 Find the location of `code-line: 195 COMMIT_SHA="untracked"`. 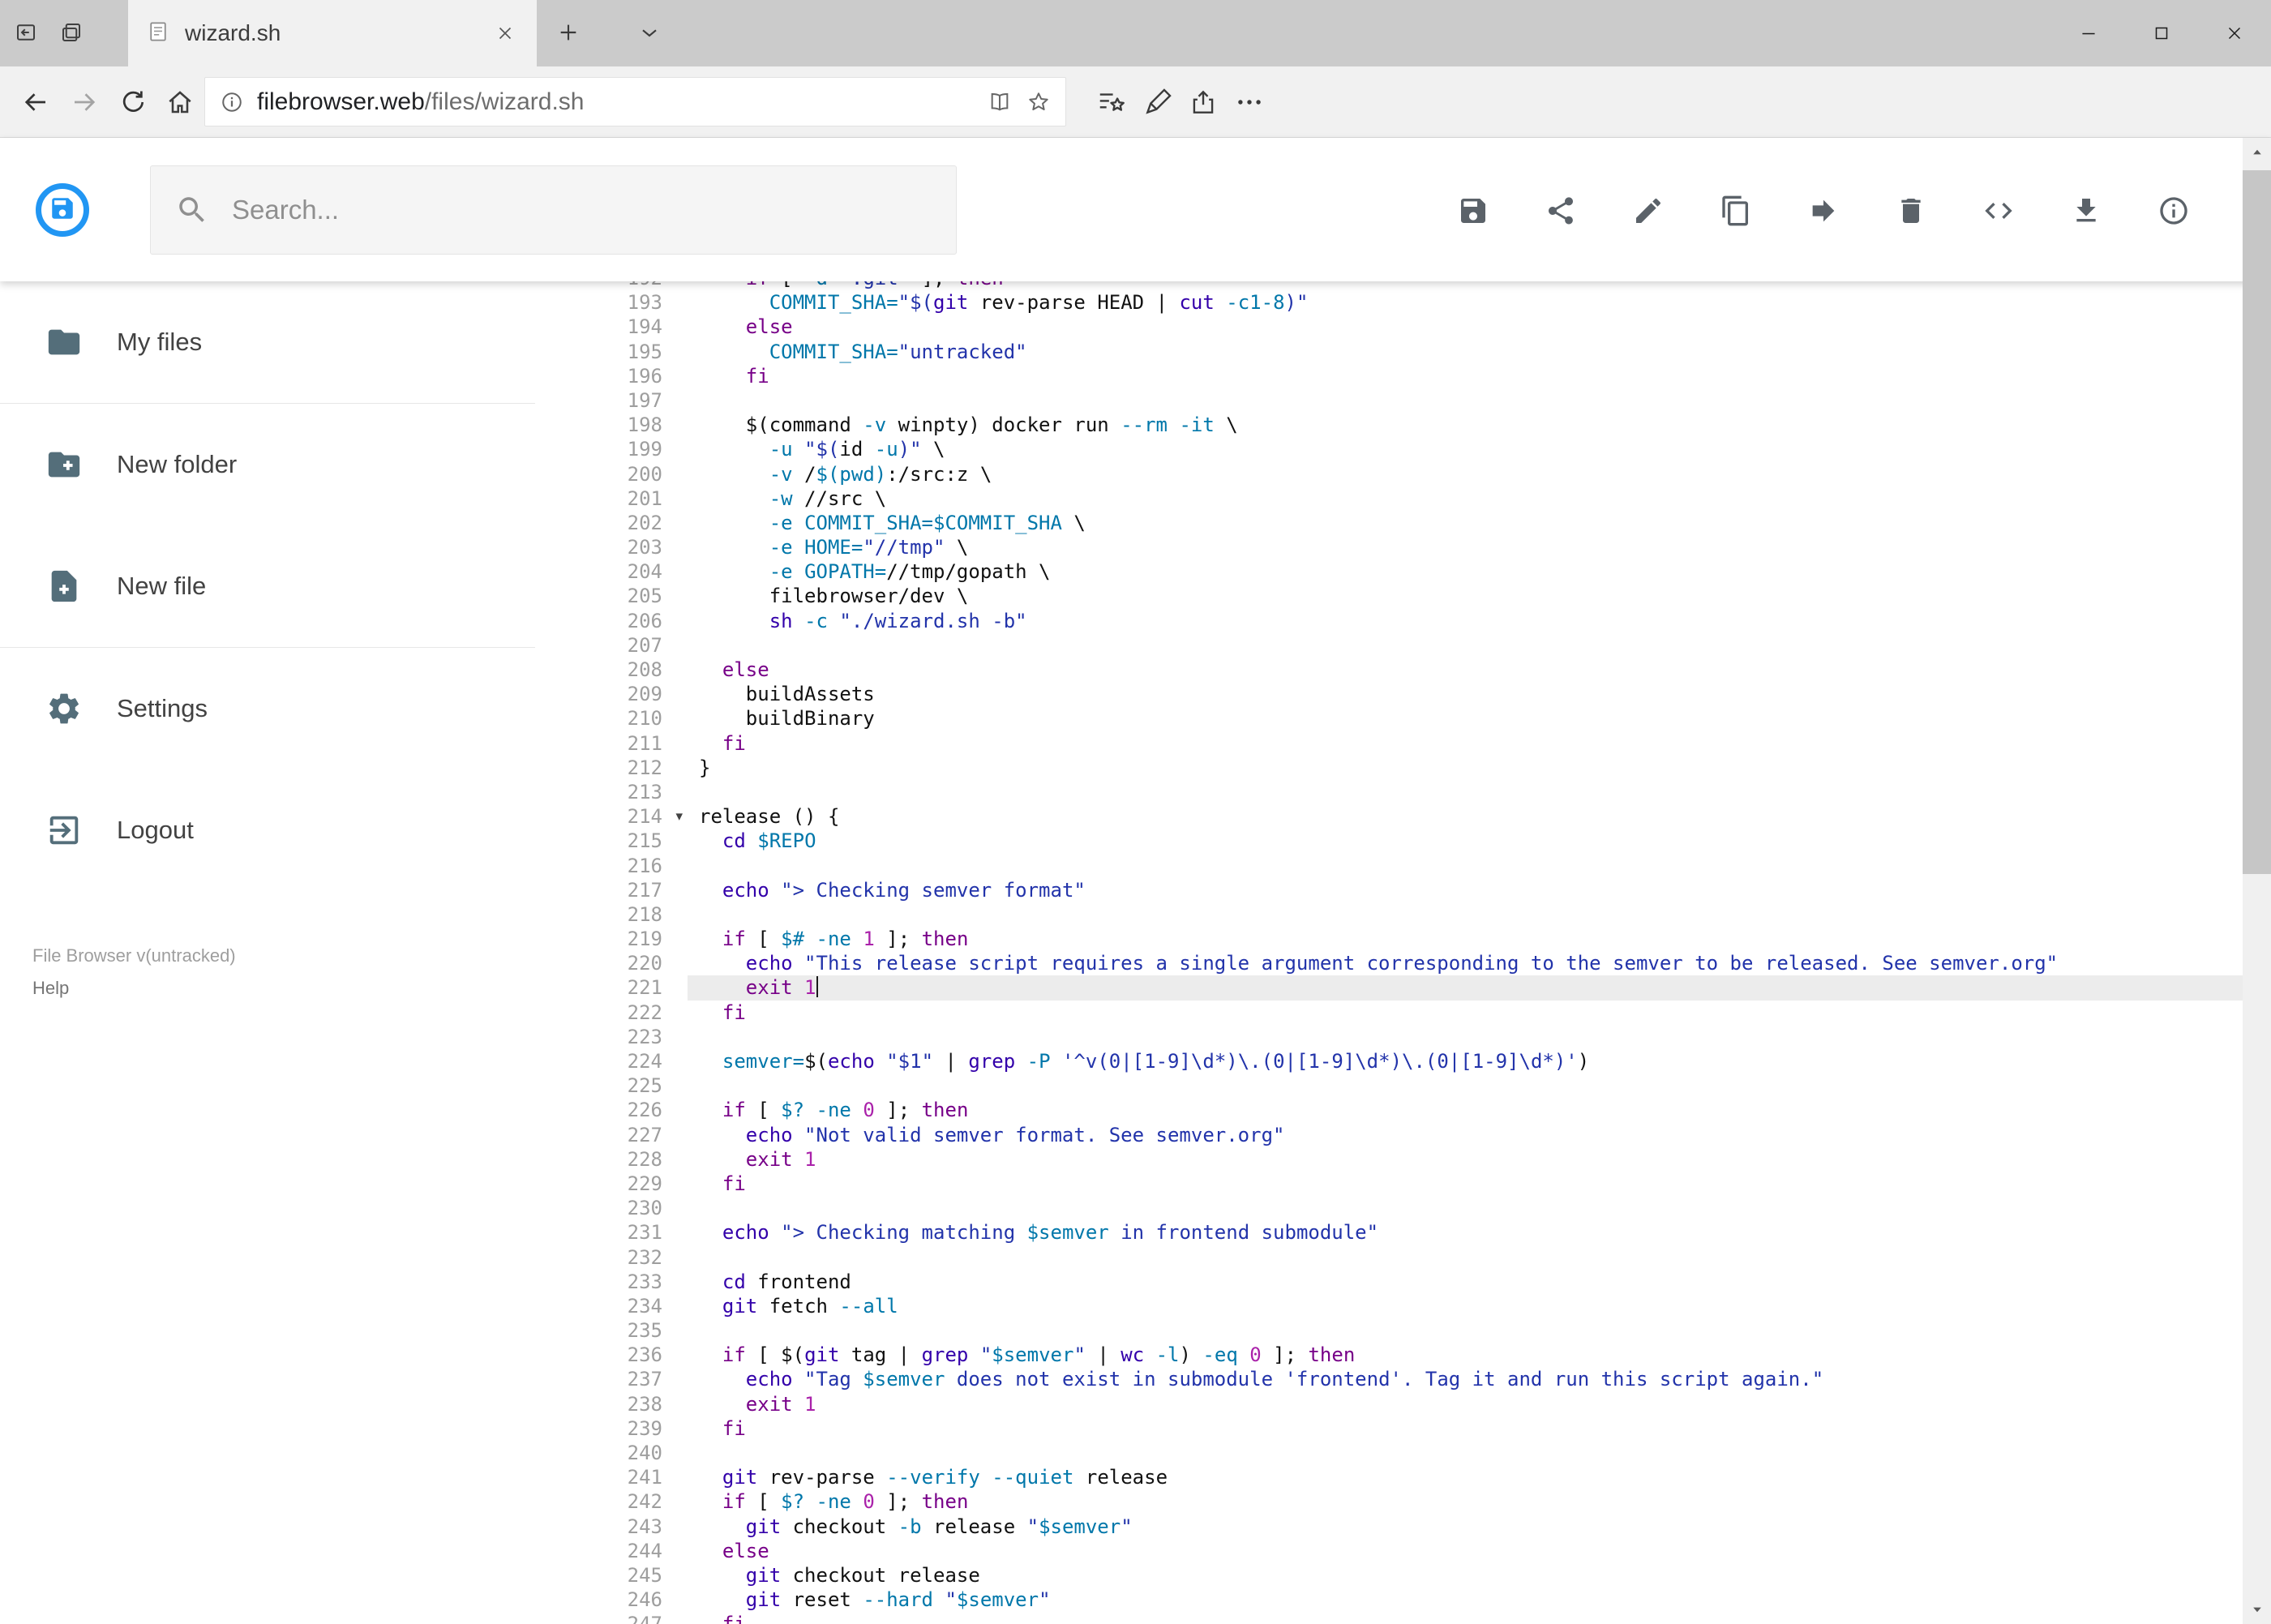

code-line: 195 COMMIT_SHA="untracked" is located at coordinates (1389, 352).